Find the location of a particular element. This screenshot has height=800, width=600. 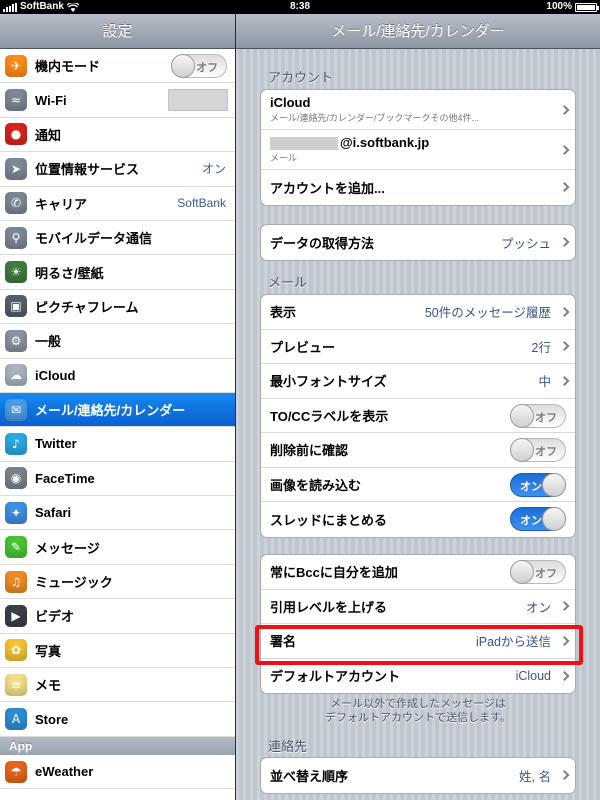

sidebar-item-mail: ✉ メール/連絡先/カレンダー is located at coordinates (117, 410).